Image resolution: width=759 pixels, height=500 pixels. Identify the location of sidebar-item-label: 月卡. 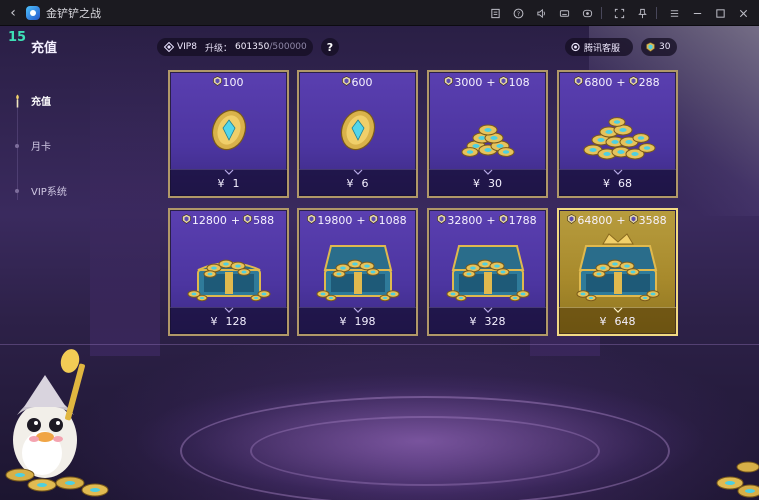
(41, 147).